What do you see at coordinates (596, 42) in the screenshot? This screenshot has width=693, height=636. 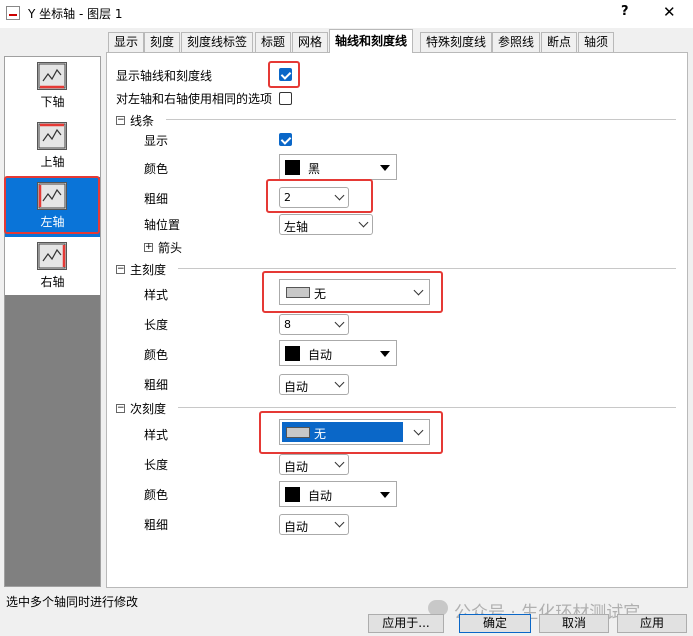 I see `tab-rug: 轴须` at bounding box center [596, 42].